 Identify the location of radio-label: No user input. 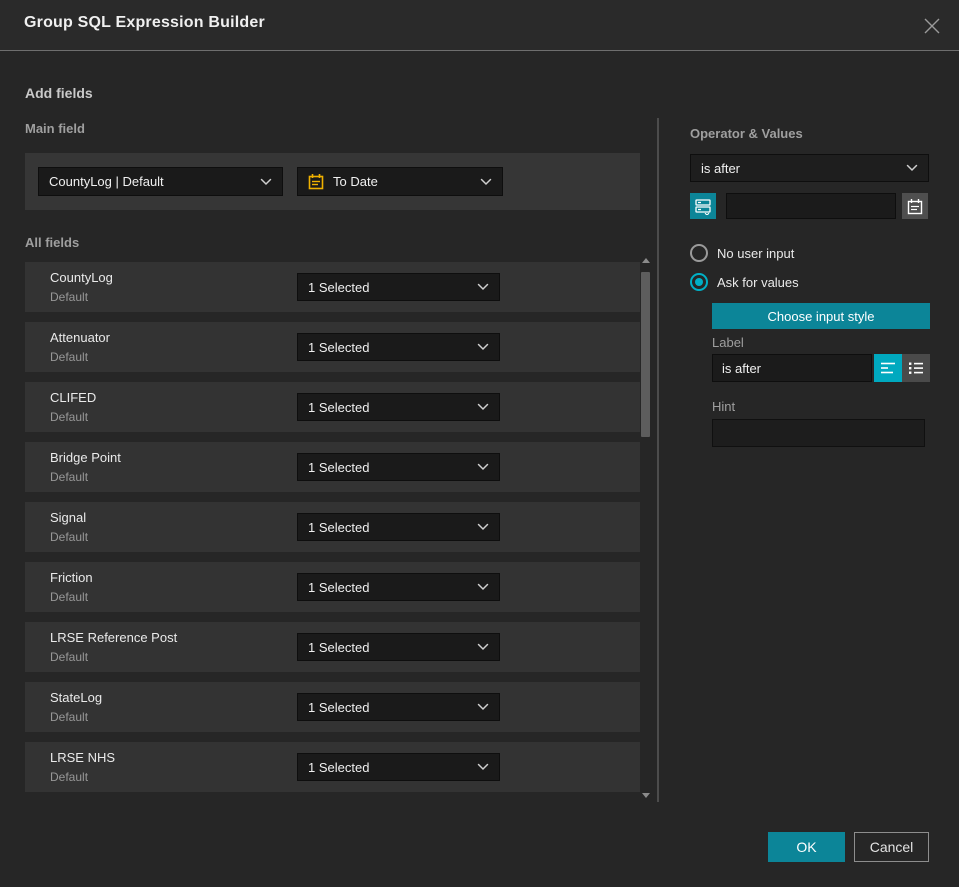
(756, 253).